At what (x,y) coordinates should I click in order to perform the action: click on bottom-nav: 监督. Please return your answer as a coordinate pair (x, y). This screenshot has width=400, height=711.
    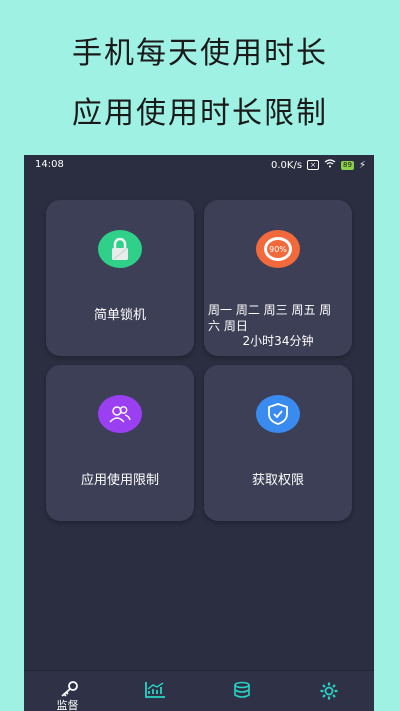
    Looking at the image, I should click on (199, 690).